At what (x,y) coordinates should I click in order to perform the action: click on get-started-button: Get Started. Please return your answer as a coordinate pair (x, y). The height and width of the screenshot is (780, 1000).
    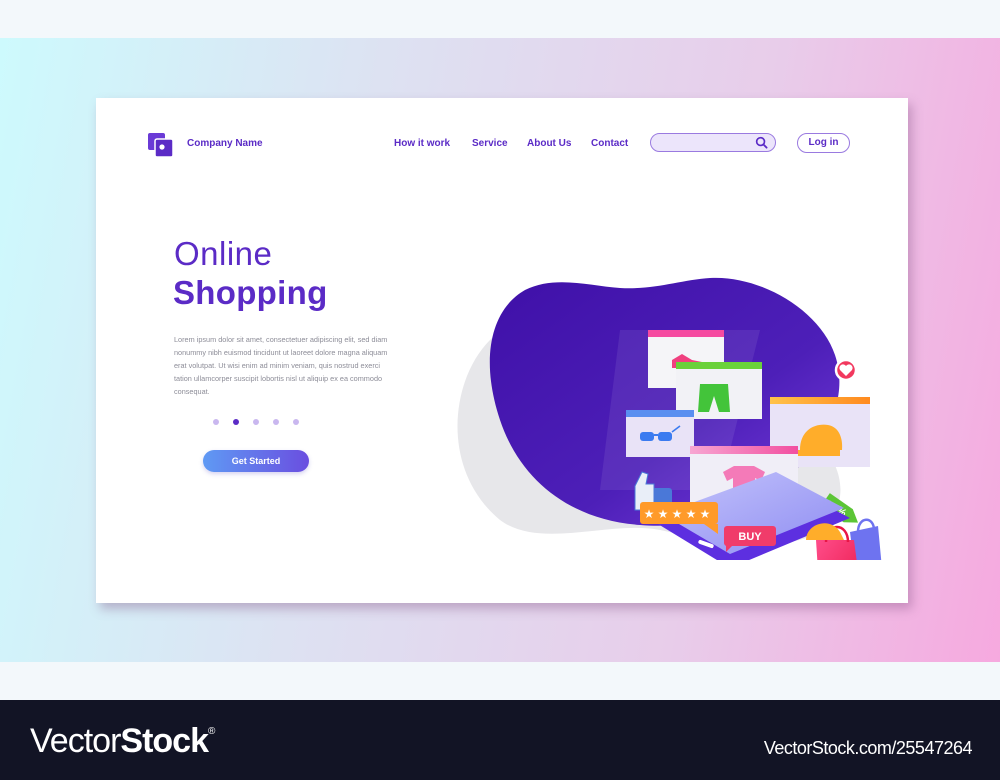
    Looking at the image, I should click on (256, 461).